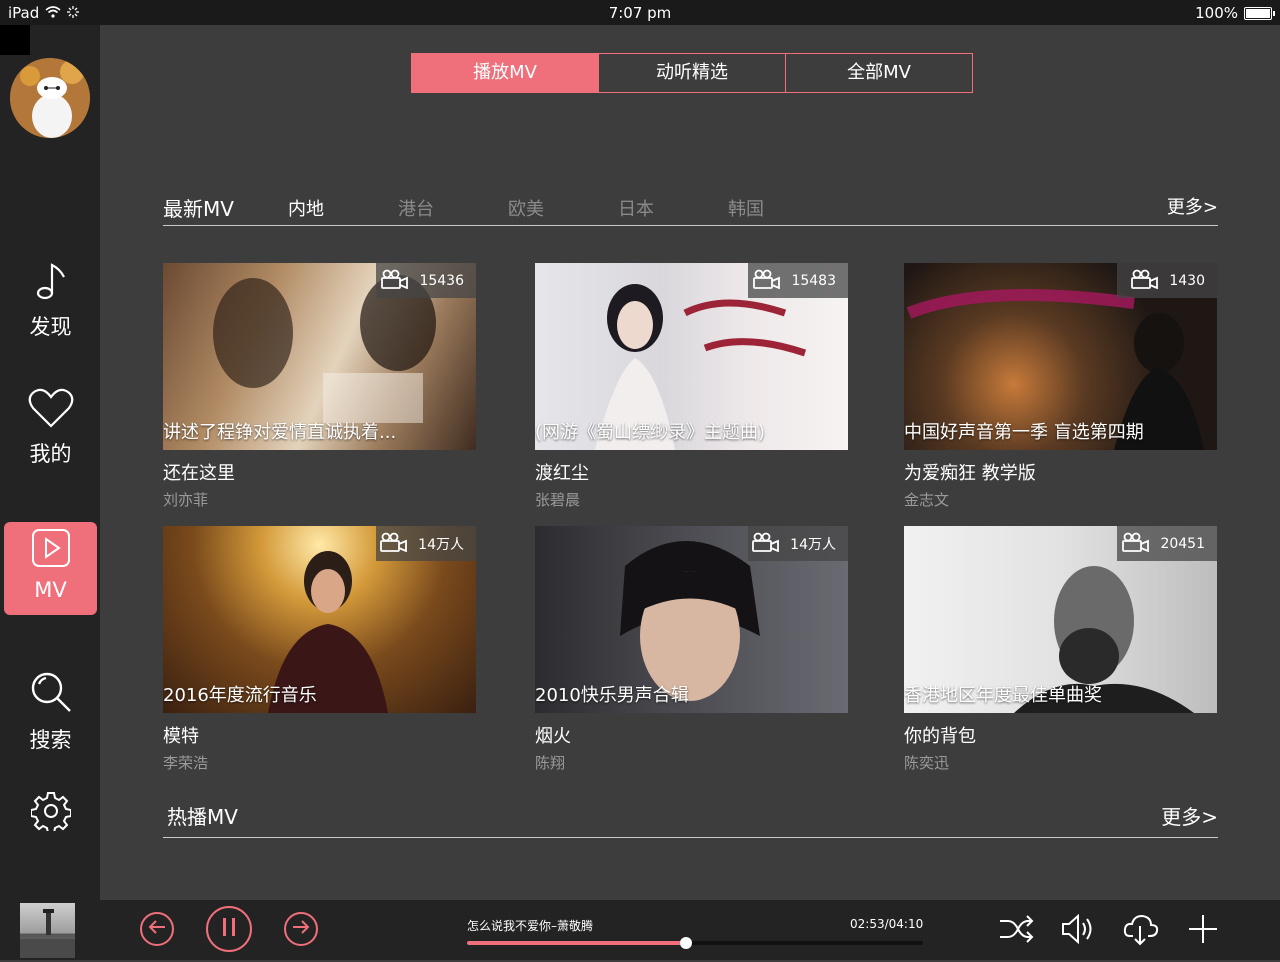 This screenshot has width=1280, height=962. I want to click on section-title: 热播MV, so click(202, 817).